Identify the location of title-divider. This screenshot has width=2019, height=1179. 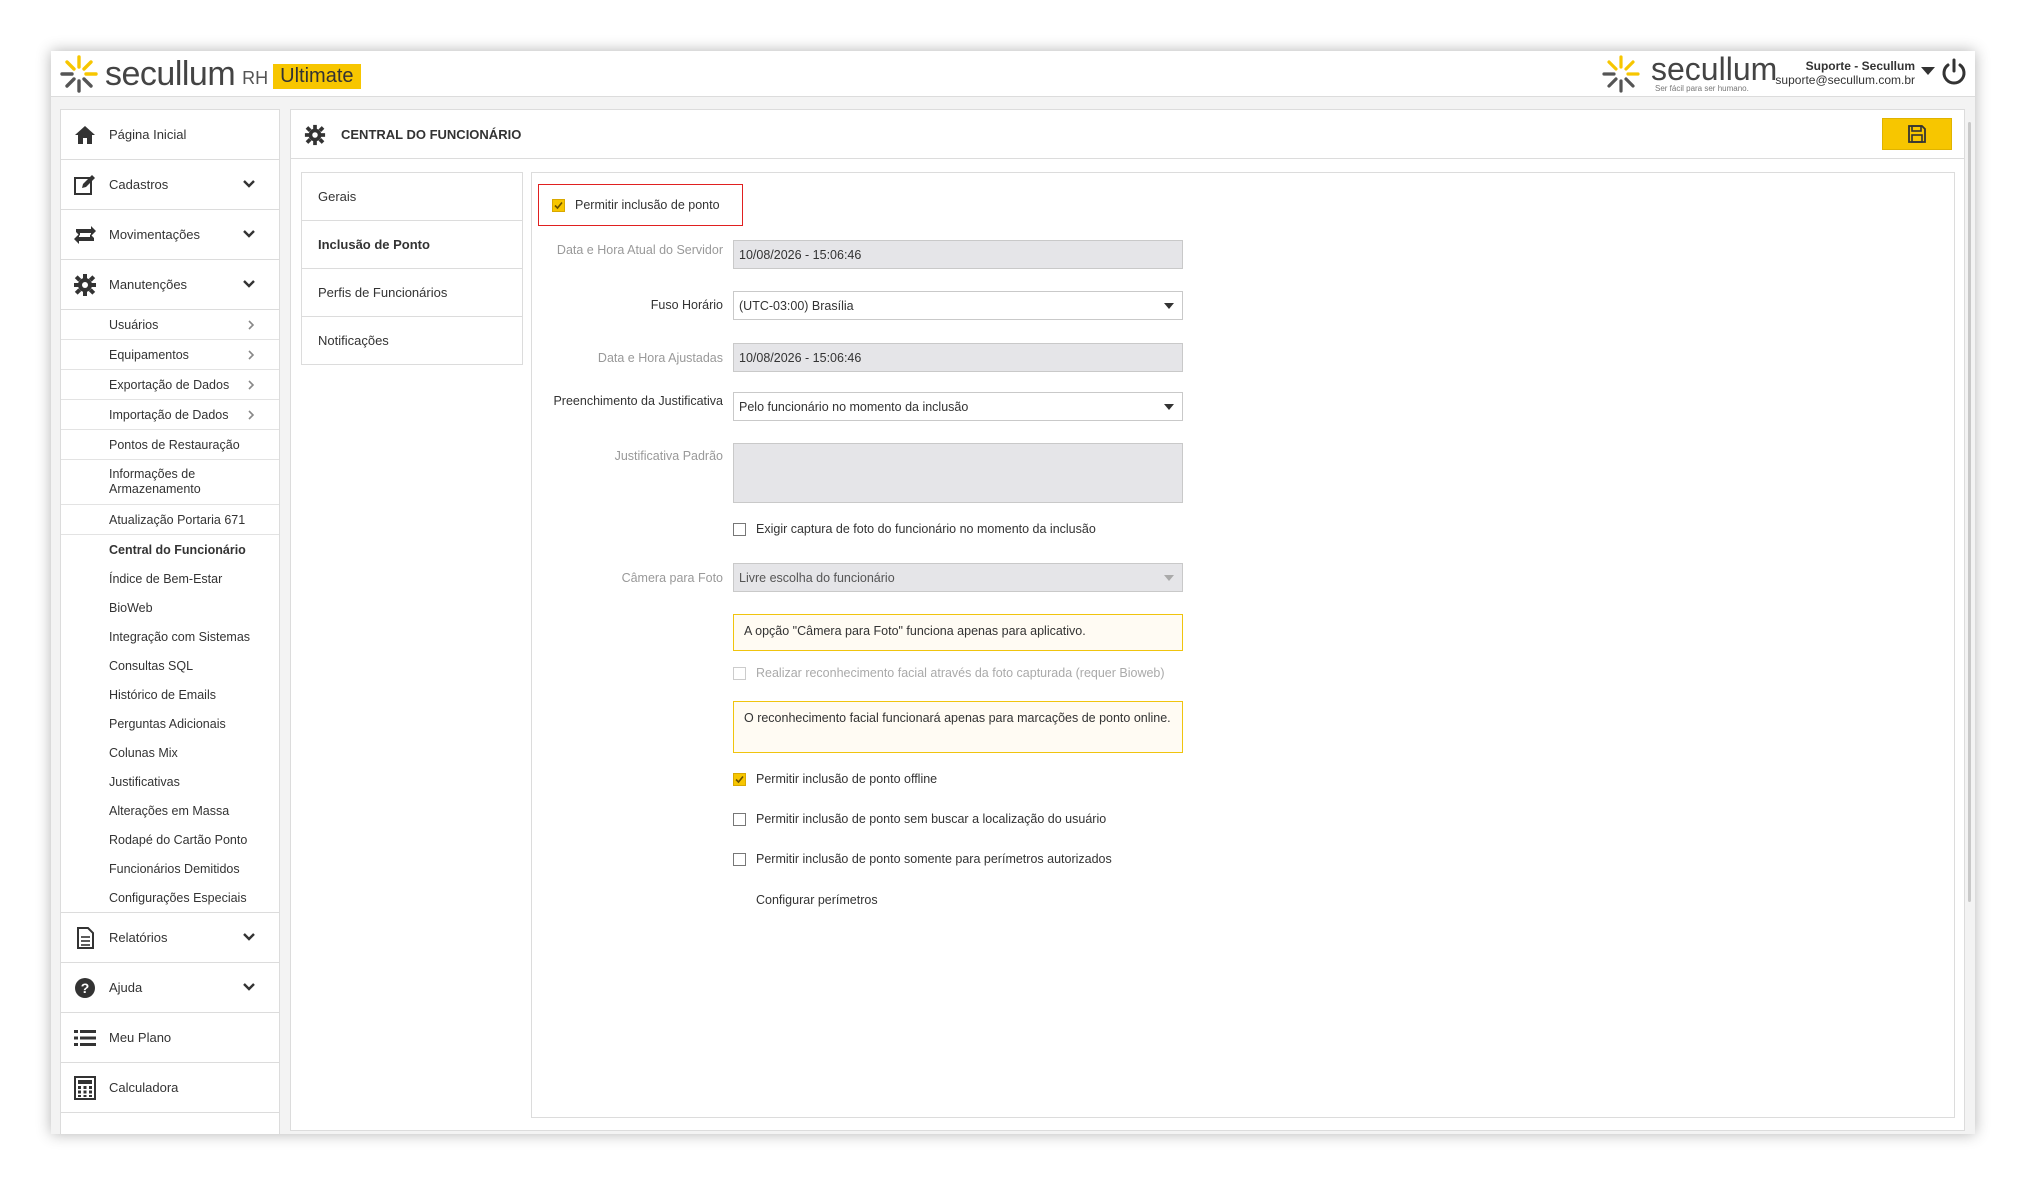
(1127, 158).